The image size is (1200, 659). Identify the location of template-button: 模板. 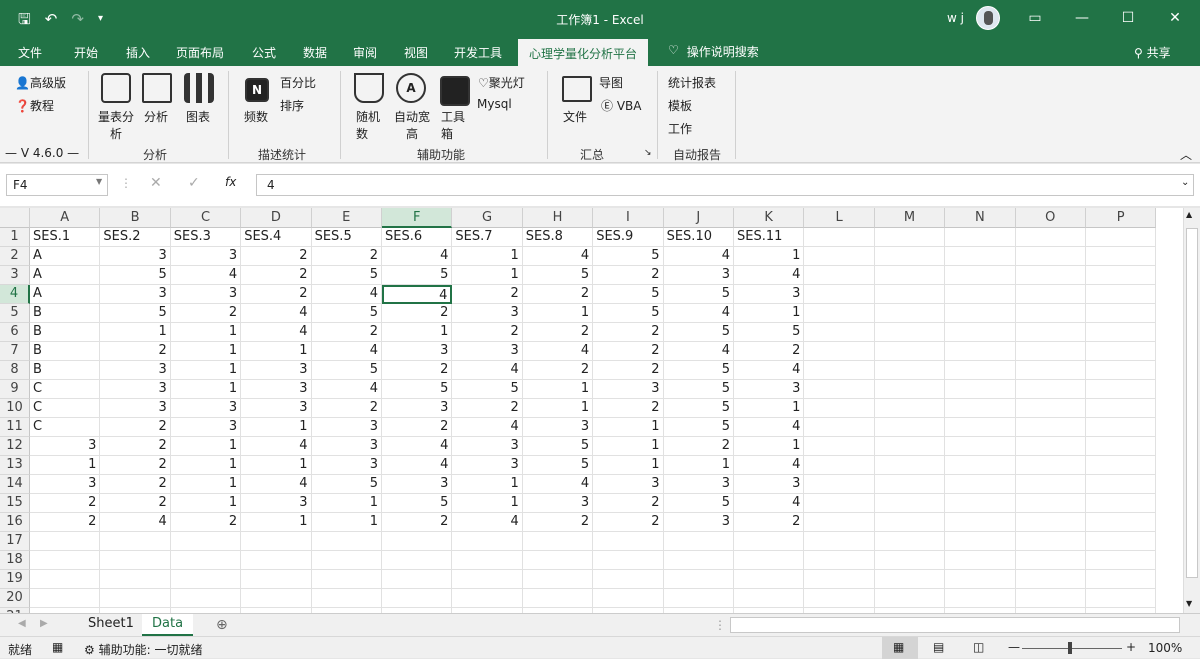
(680, 105).